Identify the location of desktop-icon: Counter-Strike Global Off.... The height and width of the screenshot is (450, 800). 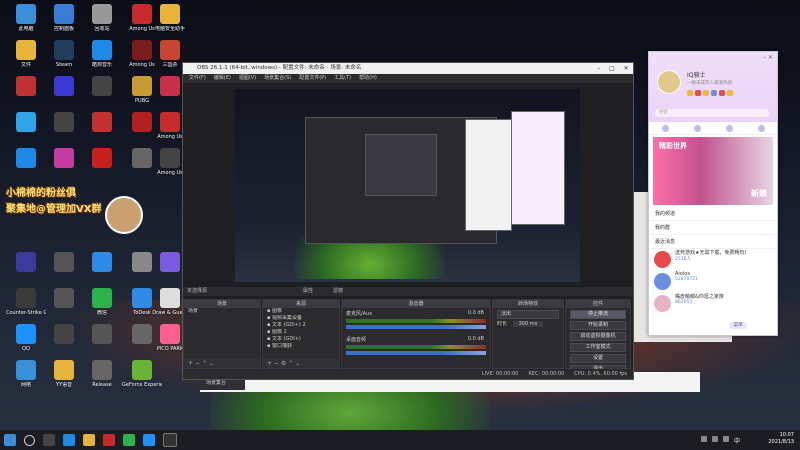
(26, 306).